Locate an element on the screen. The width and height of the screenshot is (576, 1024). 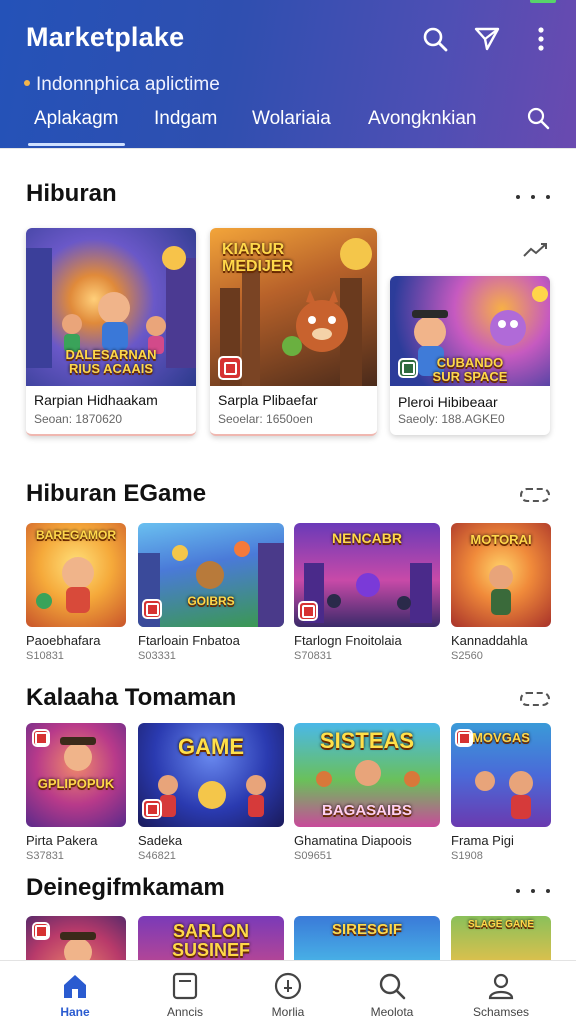
game-tile: GAME Sadeka S46821 is located at coordinates (211, 792).